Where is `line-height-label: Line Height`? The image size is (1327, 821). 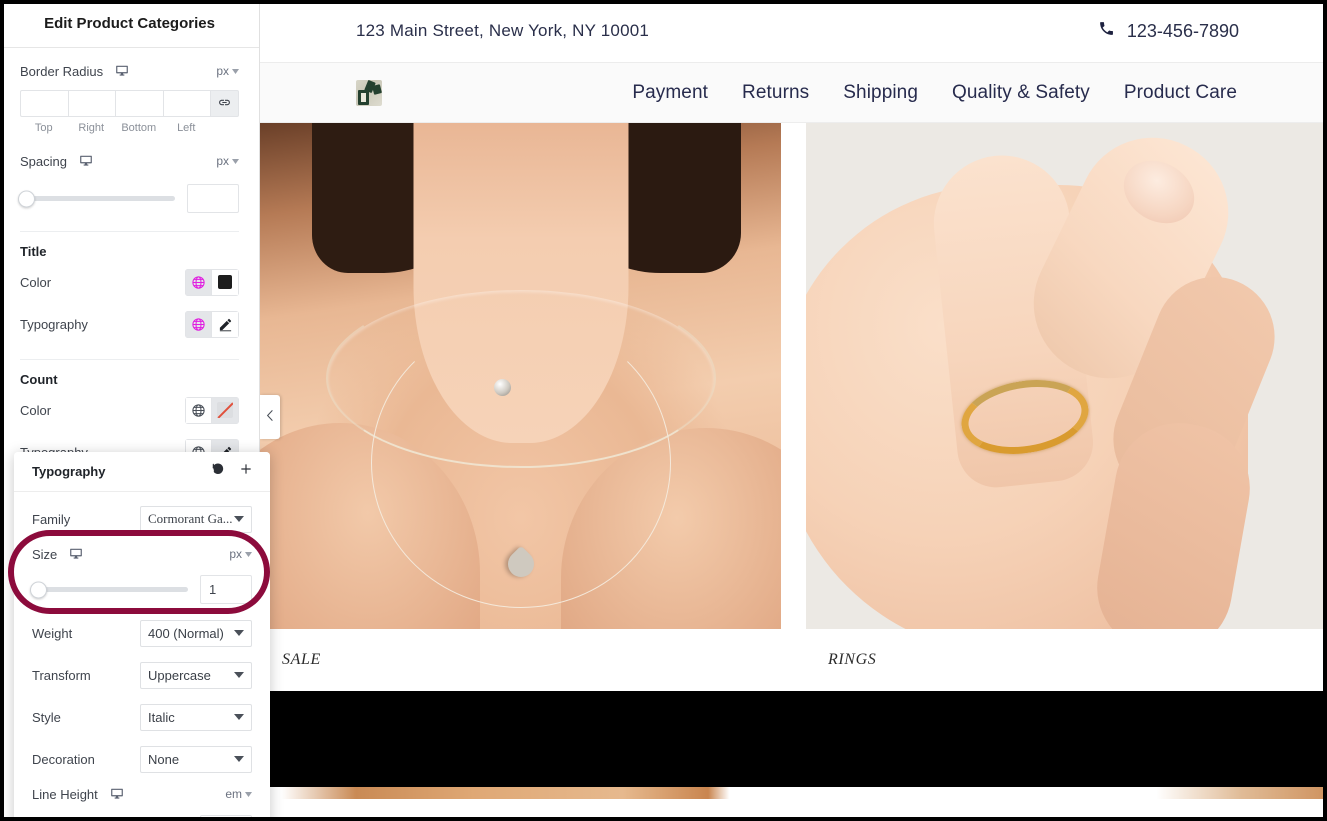
line-height-label: Line Height is located at coordinates (65, 794).